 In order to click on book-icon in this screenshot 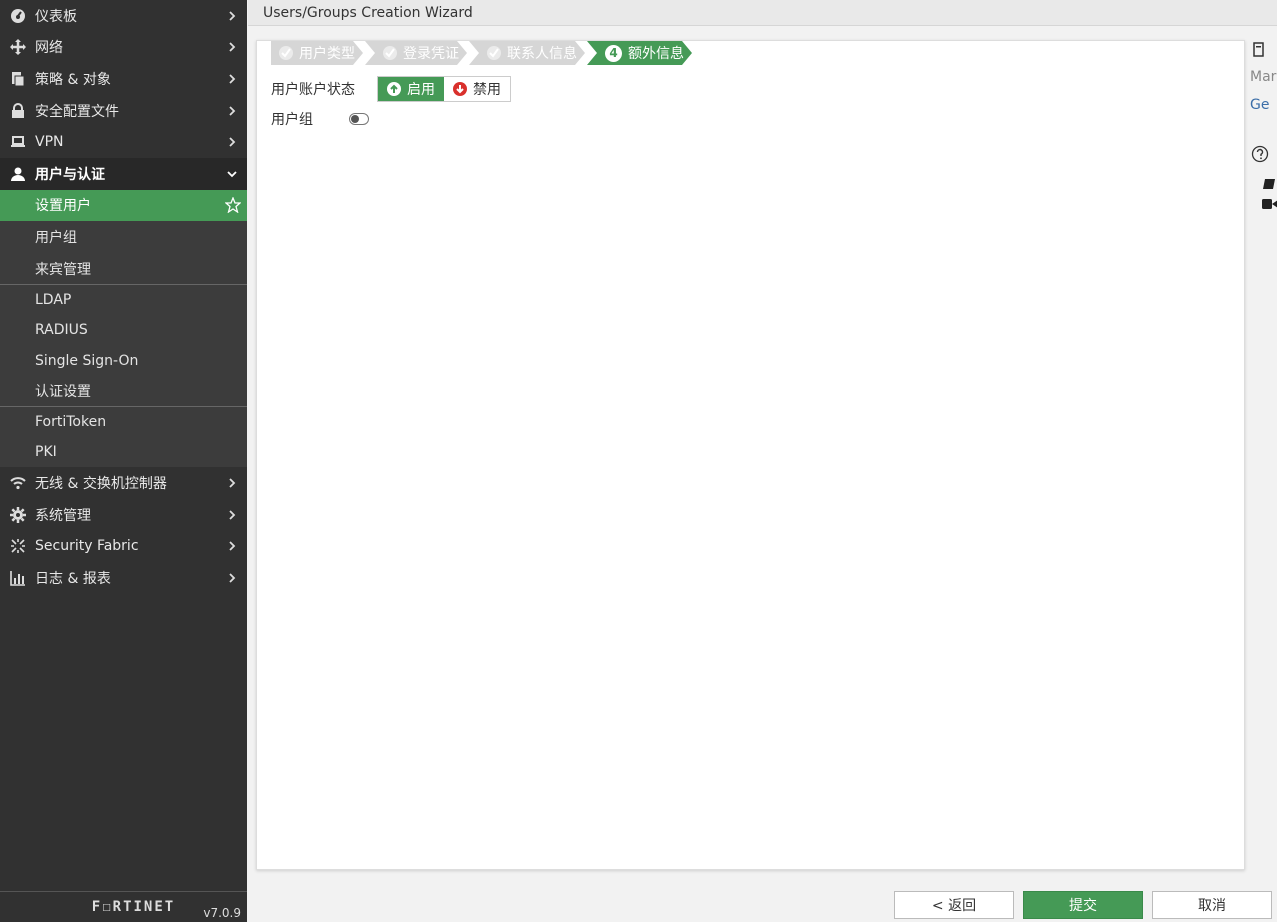, I will do `click(1269, 184)`.